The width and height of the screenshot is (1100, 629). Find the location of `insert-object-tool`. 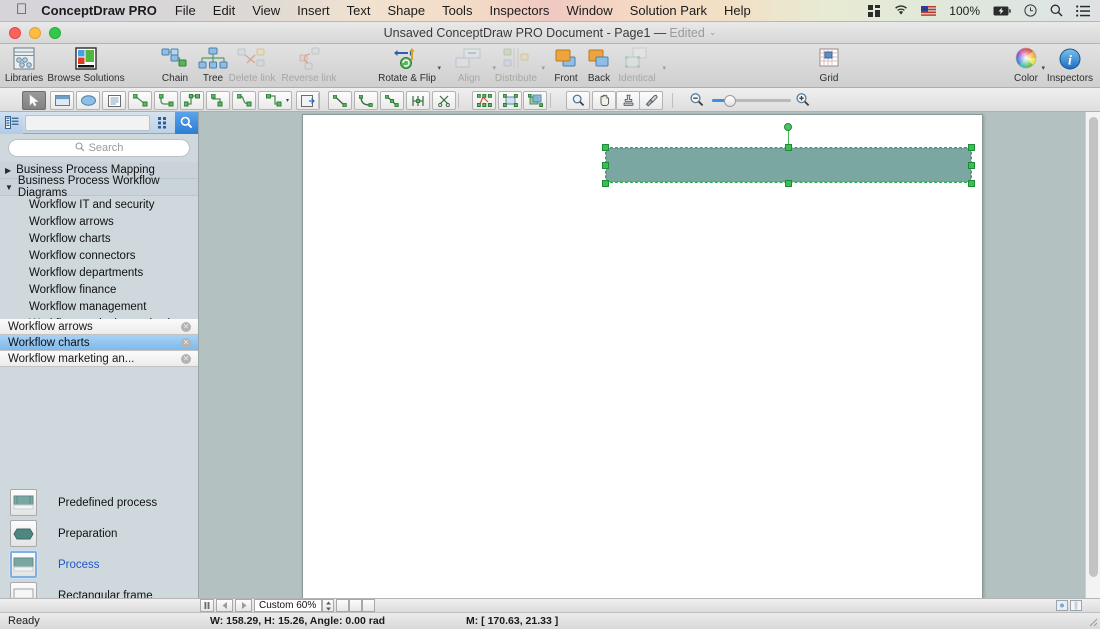

insert-object-tool is located at coordinates (308, 100).